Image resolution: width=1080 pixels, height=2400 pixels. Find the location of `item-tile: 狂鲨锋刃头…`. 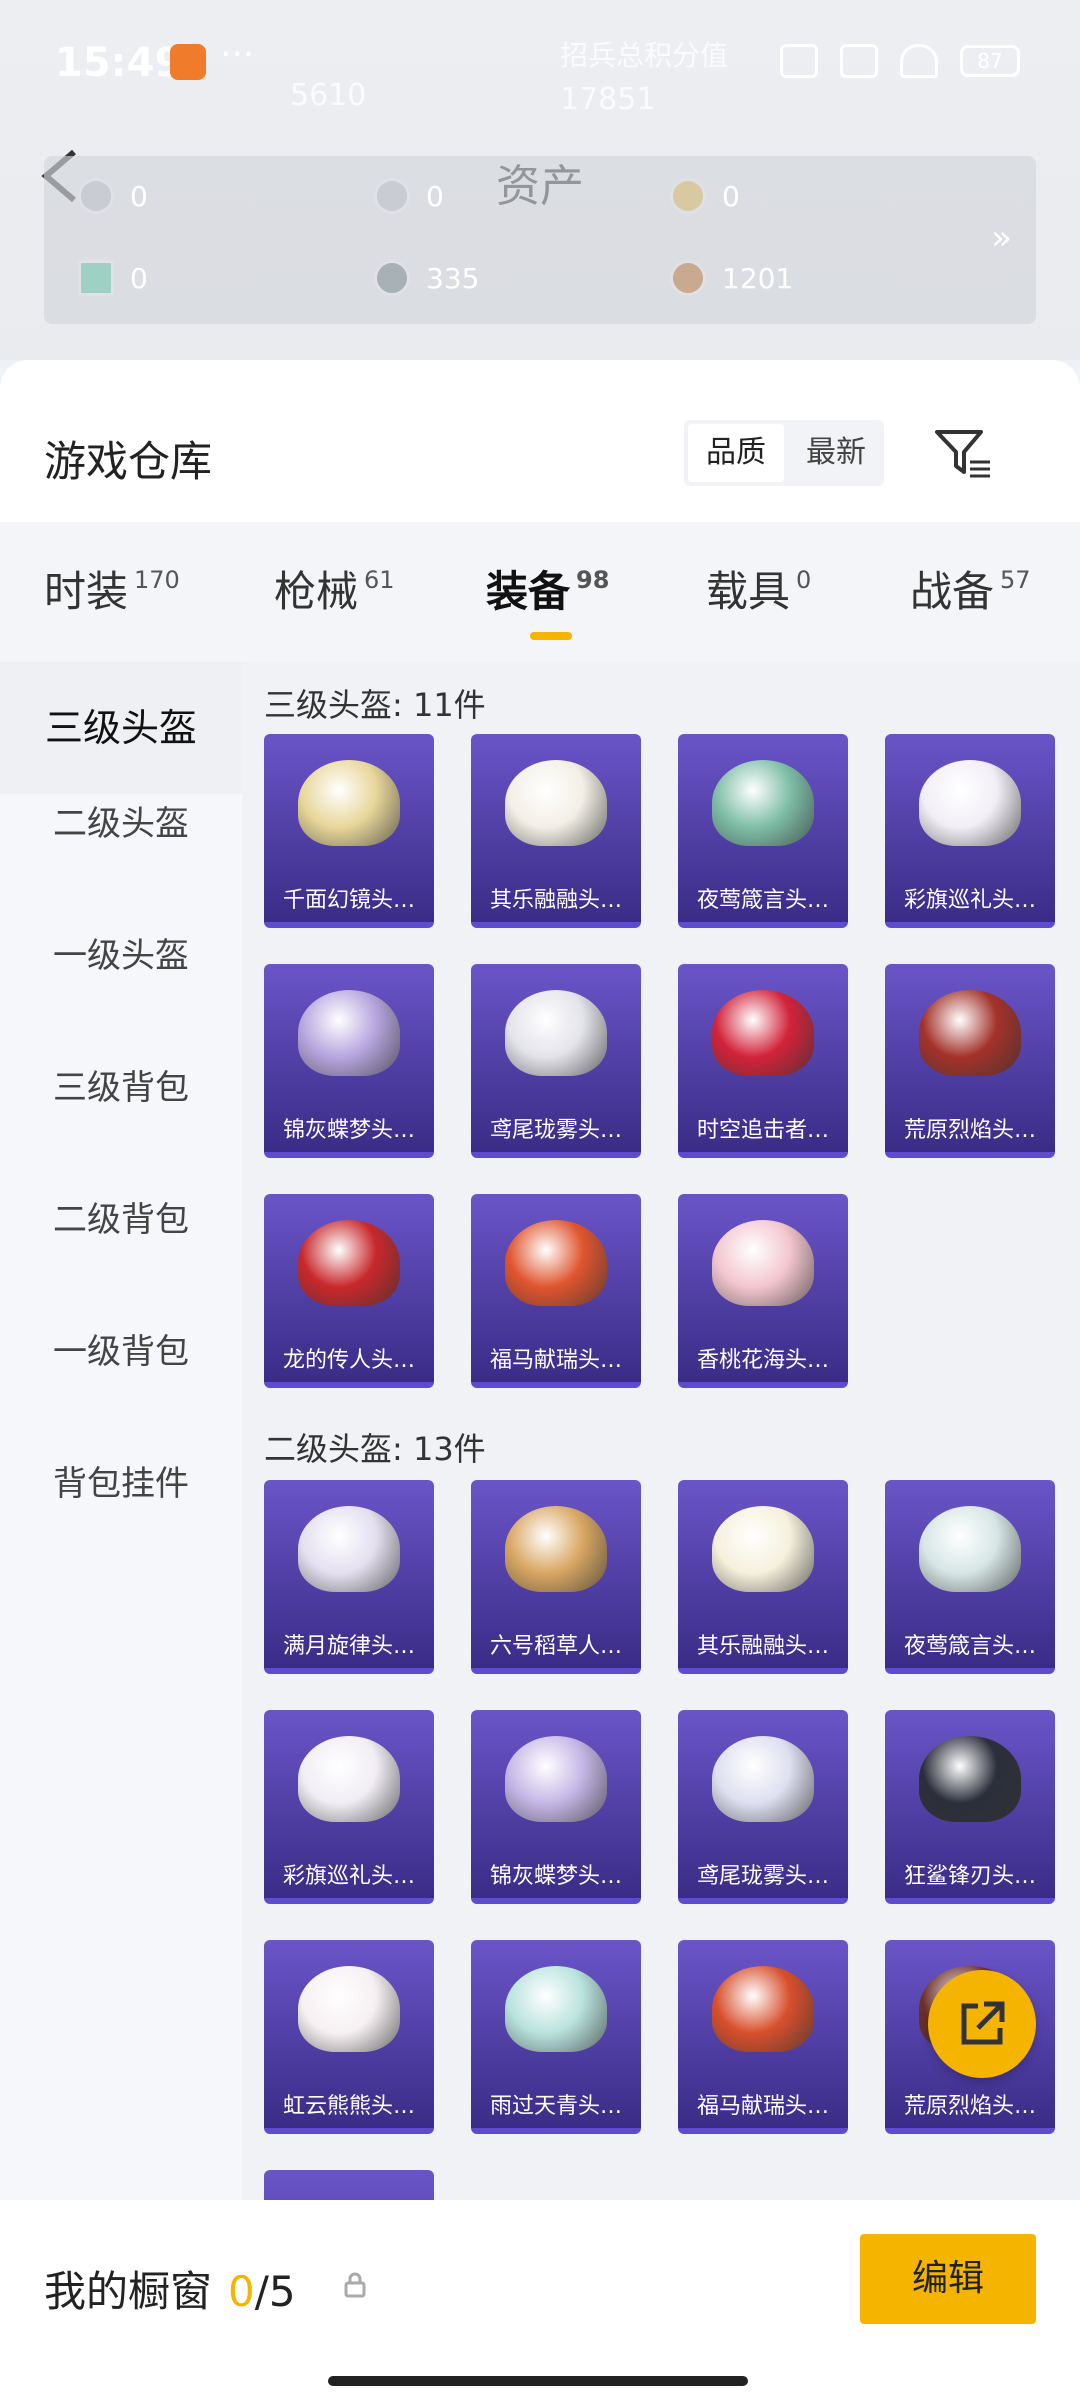

item-tile: 狂鲨锋刃头… is located at coordinates (970, 1807).